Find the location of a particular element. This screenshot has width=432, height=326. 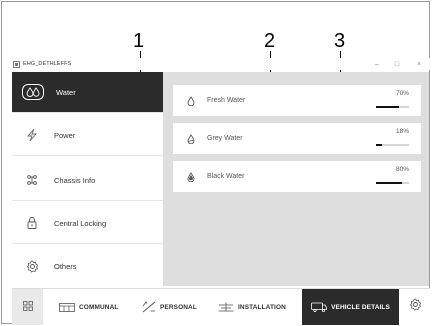

tank-level-text: 18% is located at coordinates (402, 131).